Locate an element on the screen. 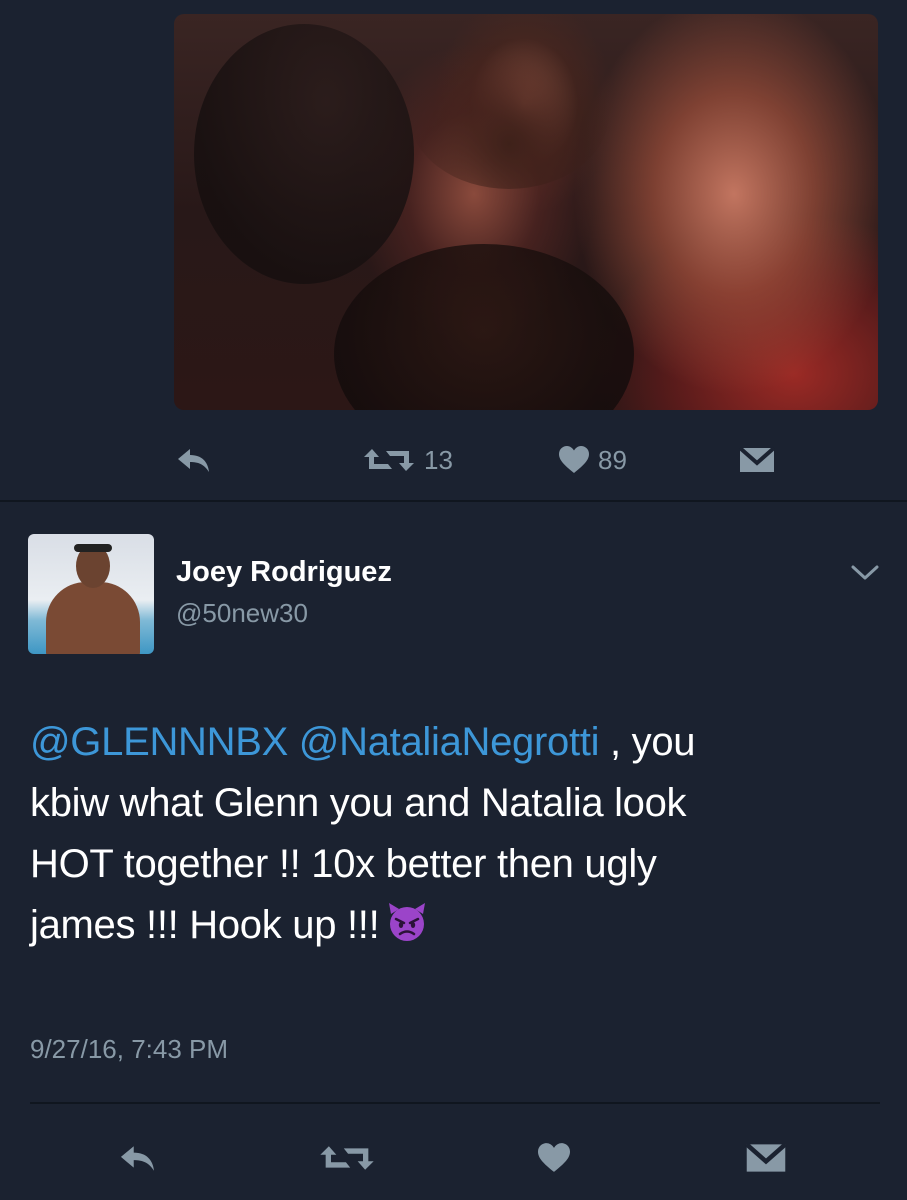 The width and height of the screenshot is (907, 1200). tweet-text-line-4: james !!! Hook up !!! is located at coordinates (455, 925).